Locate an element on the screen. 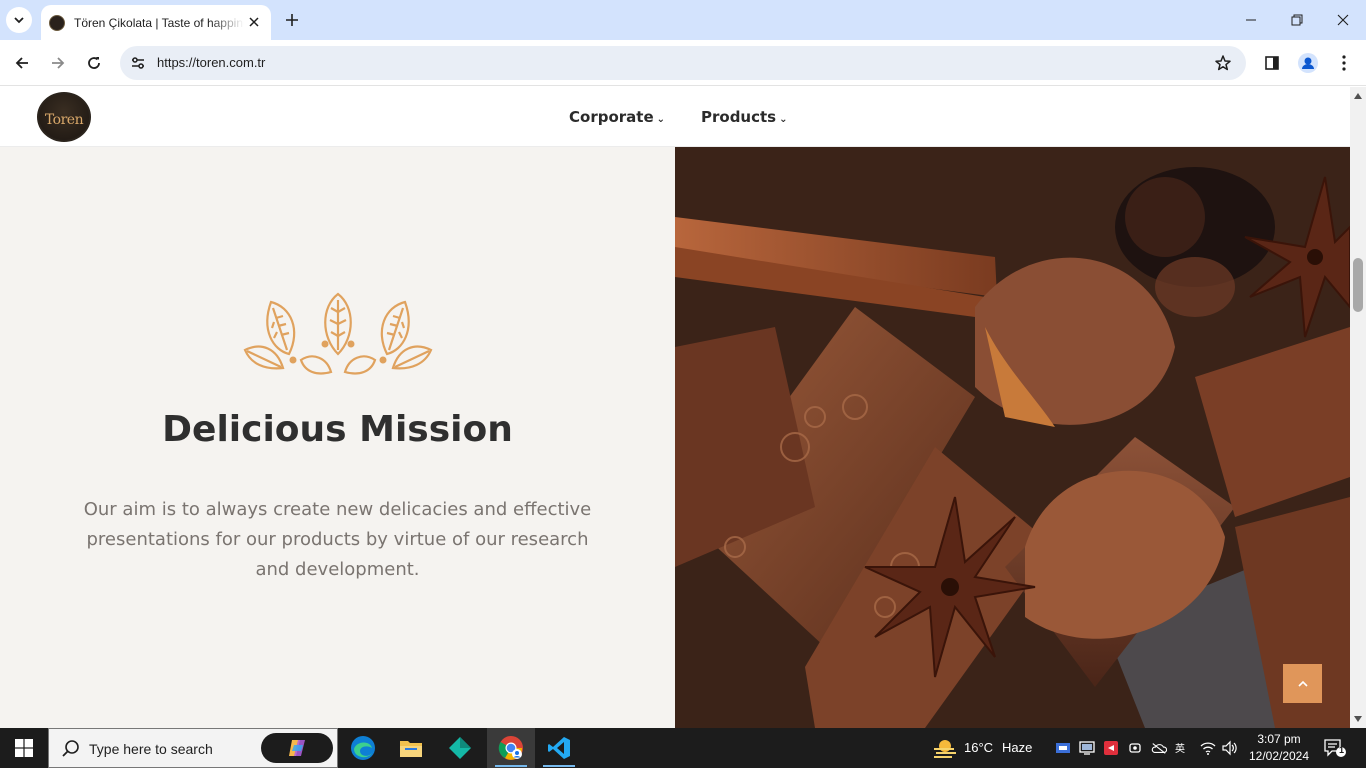 The height and width of the screenshot is (768, 1366). tab-title: Tören Çikolata | Taste of happiness is located at coordinates (159, 22).